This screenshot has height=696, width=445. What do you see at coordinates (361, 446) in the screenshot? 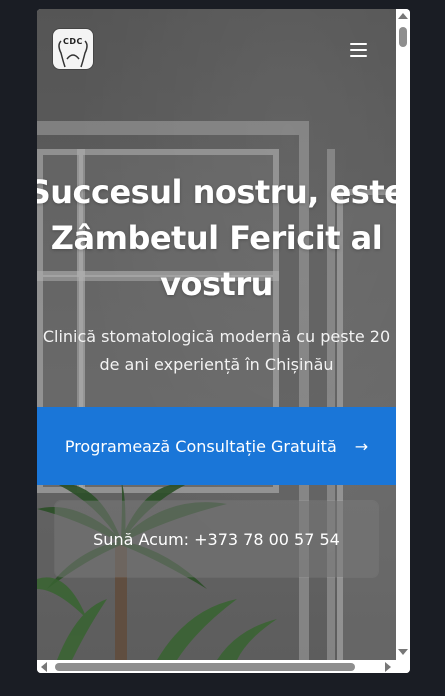
I see `arrow-right-icon: →` at bounding box center [361, 446].